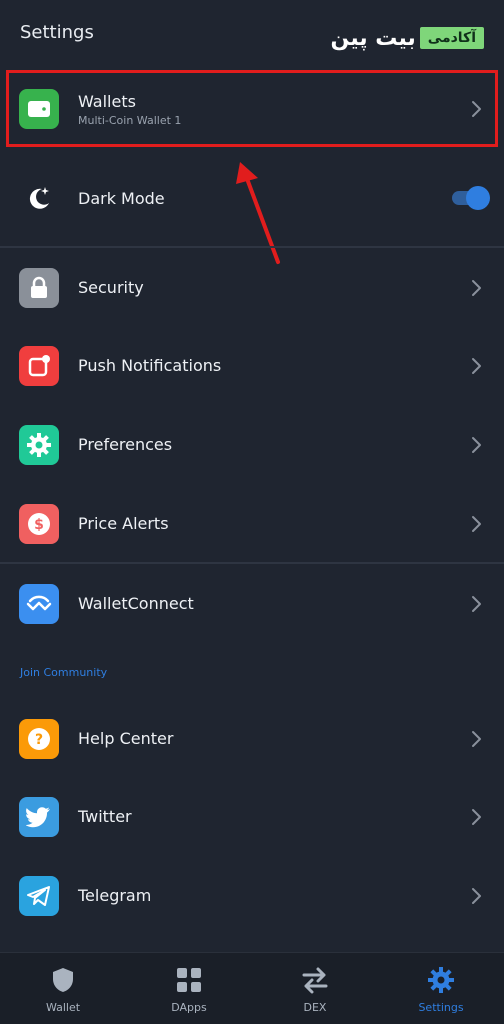 This screenshot has width=504, height=1024. What do you see at coordinates (63, 1007) in the screenshot?
I see `tab-label: Wallet` at bounding box center [63, 1007].